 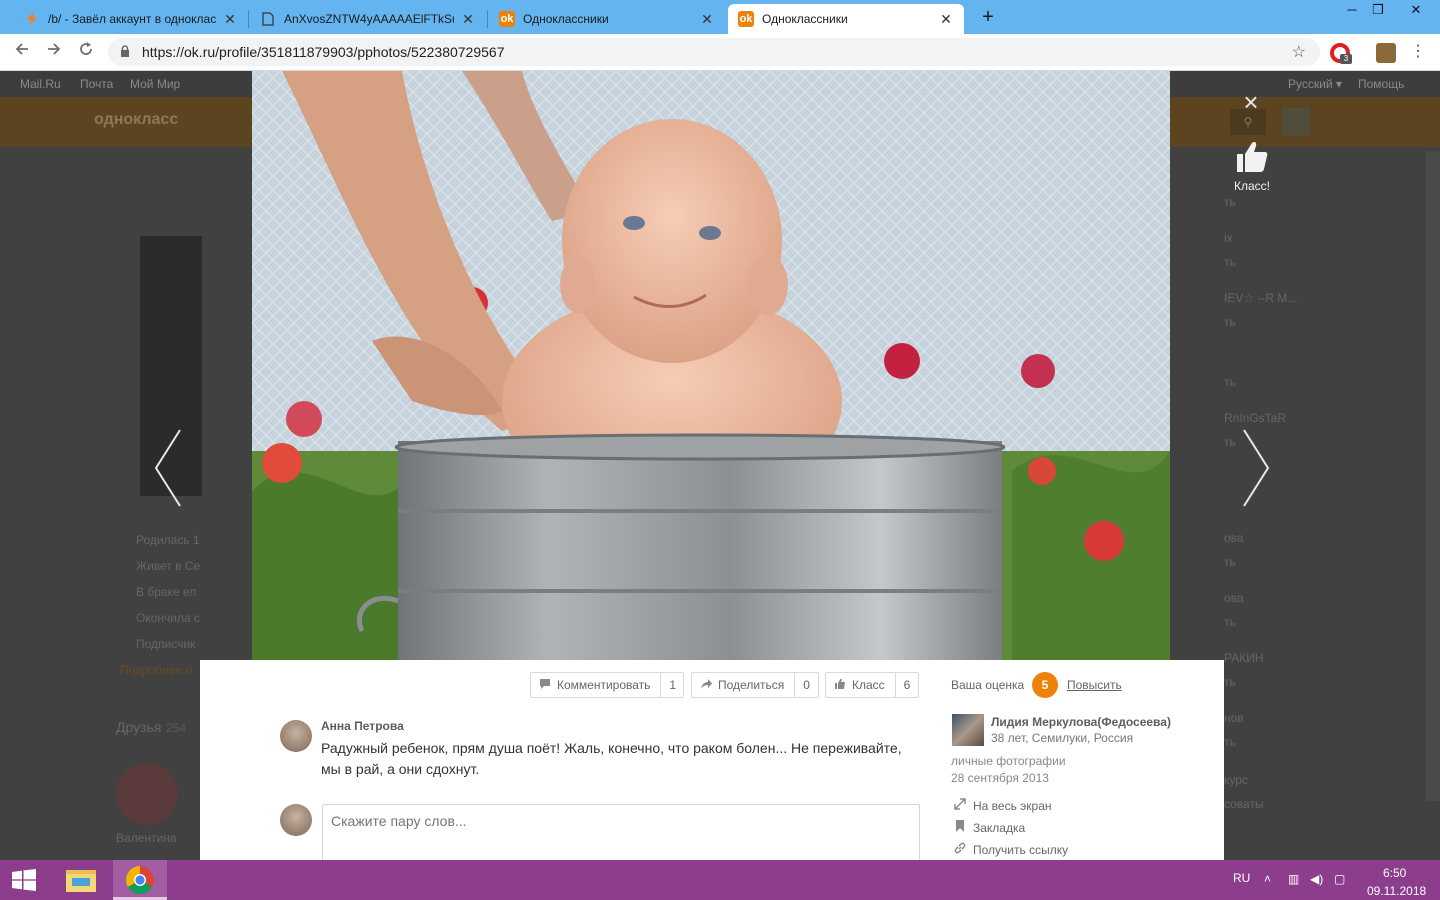 I want to click on windows-start-button, so click(x=24, y=880).